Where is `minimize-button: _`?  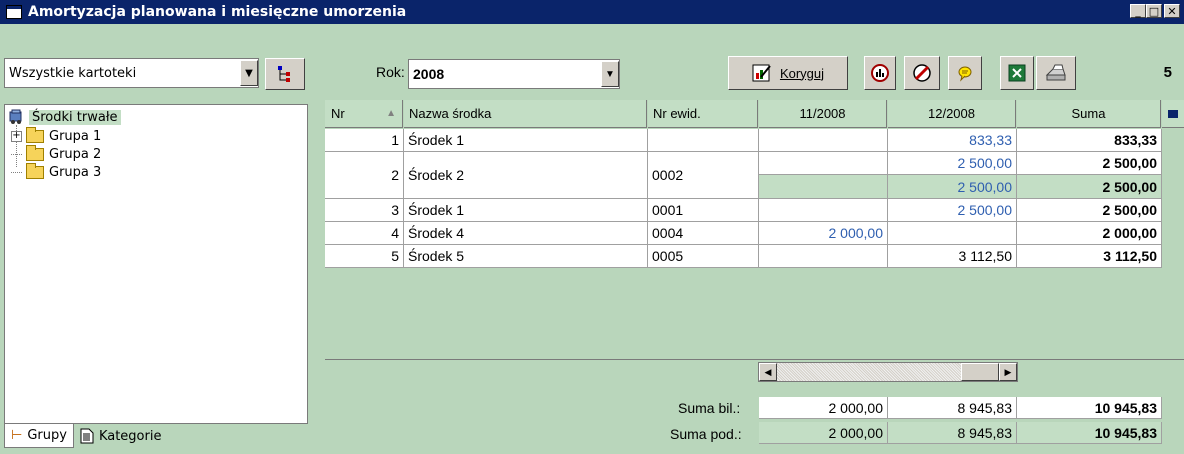
minimize-button: _ is located at coordinates (1138, 11).